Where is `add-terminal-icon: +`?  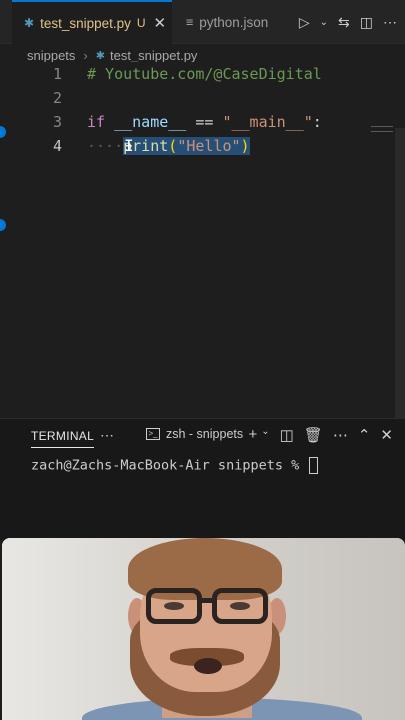 add-terminal-icon: + is located at coordinates (252, 435).